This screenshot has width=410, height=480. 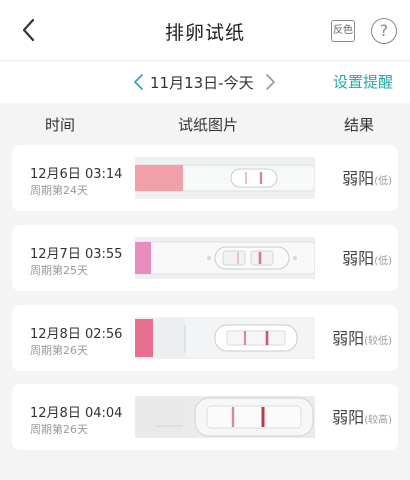 I want to click on test-record-row: 12月8日 02:56 周期第26天 弱阳(较低), so click(x=205, y=338).